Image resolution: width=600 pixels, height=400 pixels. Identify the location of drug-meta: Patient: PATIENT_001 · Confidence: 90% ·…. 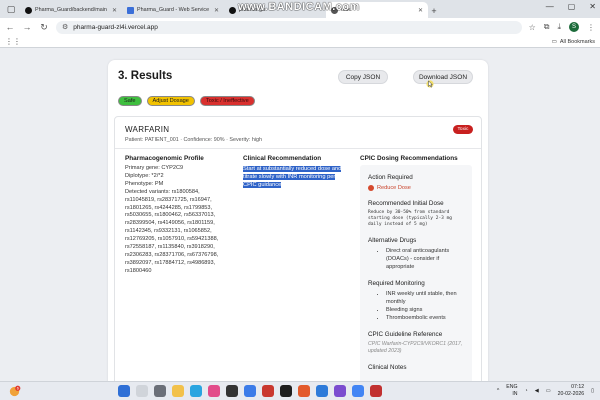
(194, 140).